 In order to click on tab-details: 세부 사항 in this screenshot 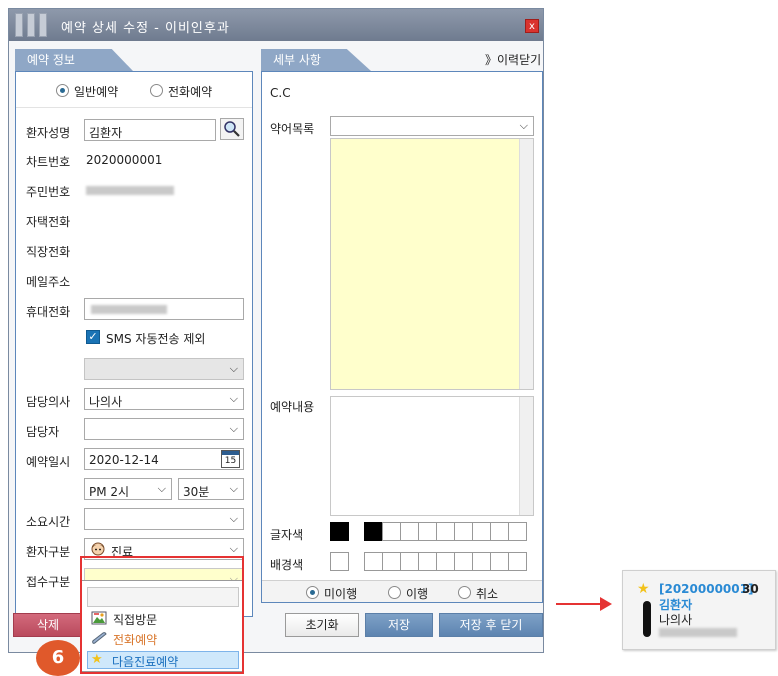, I will do `click(316, 60)`.